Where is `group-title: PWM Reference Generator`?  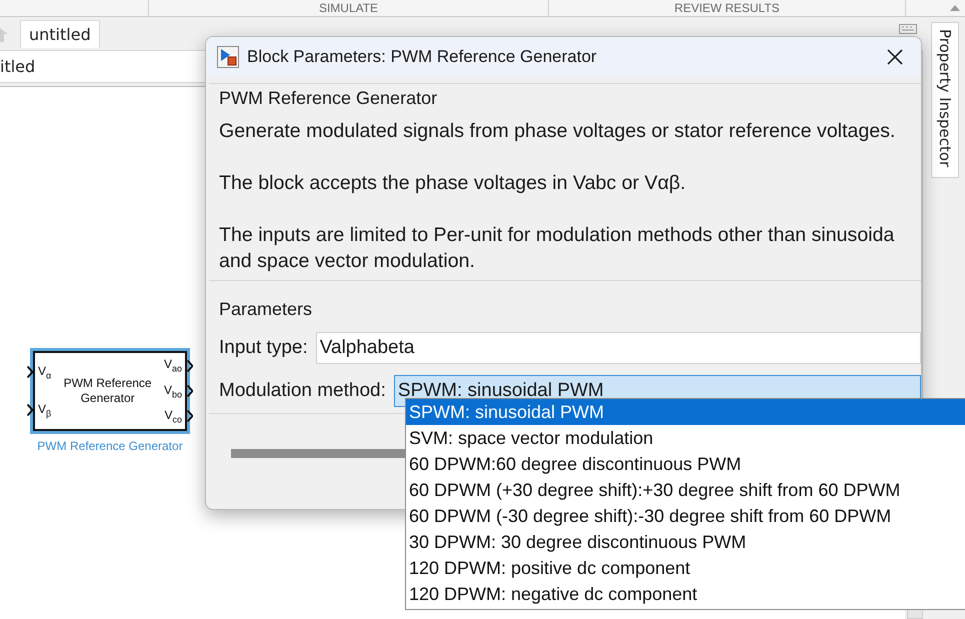
group-title: PWM Reference Generator is located at coordinates (328, 98).